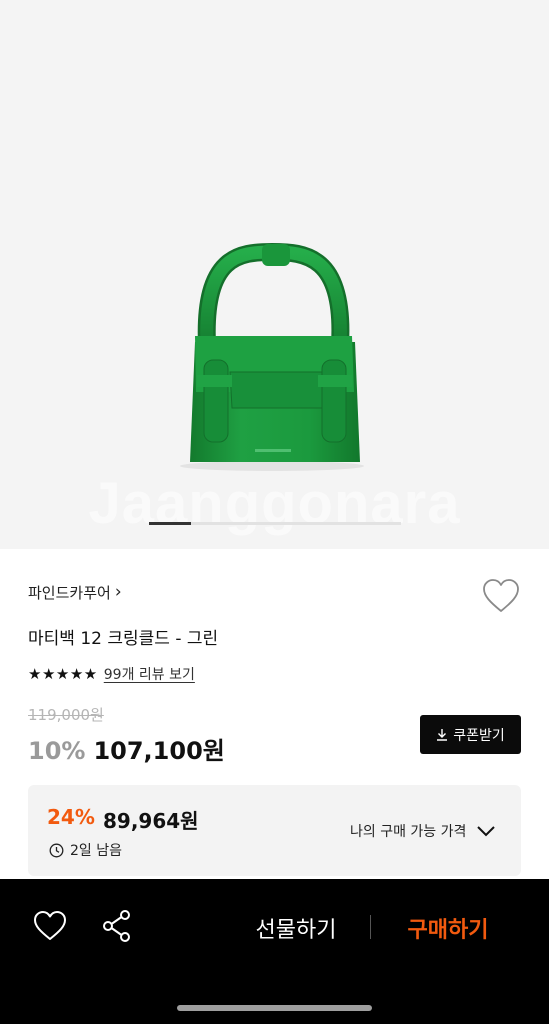  Describe the element at coordinates (57, 751) in the screenshot. I see `discount-rate: 10%` at that location.